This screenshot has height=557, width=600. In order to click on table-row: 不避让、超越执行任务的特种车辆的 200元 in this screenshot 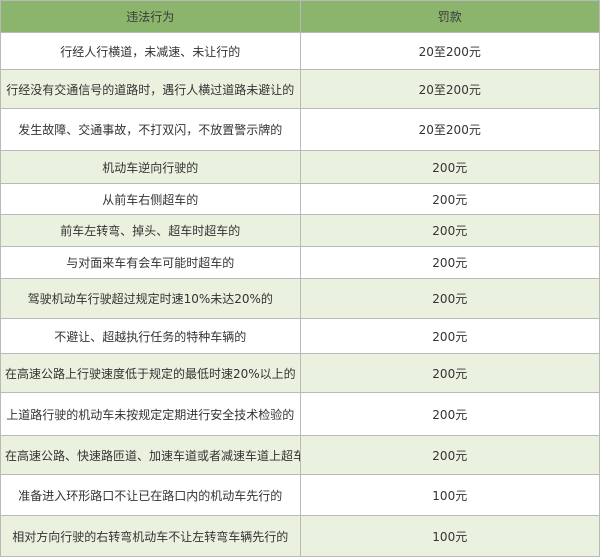, I will do `click(300, 336)`.